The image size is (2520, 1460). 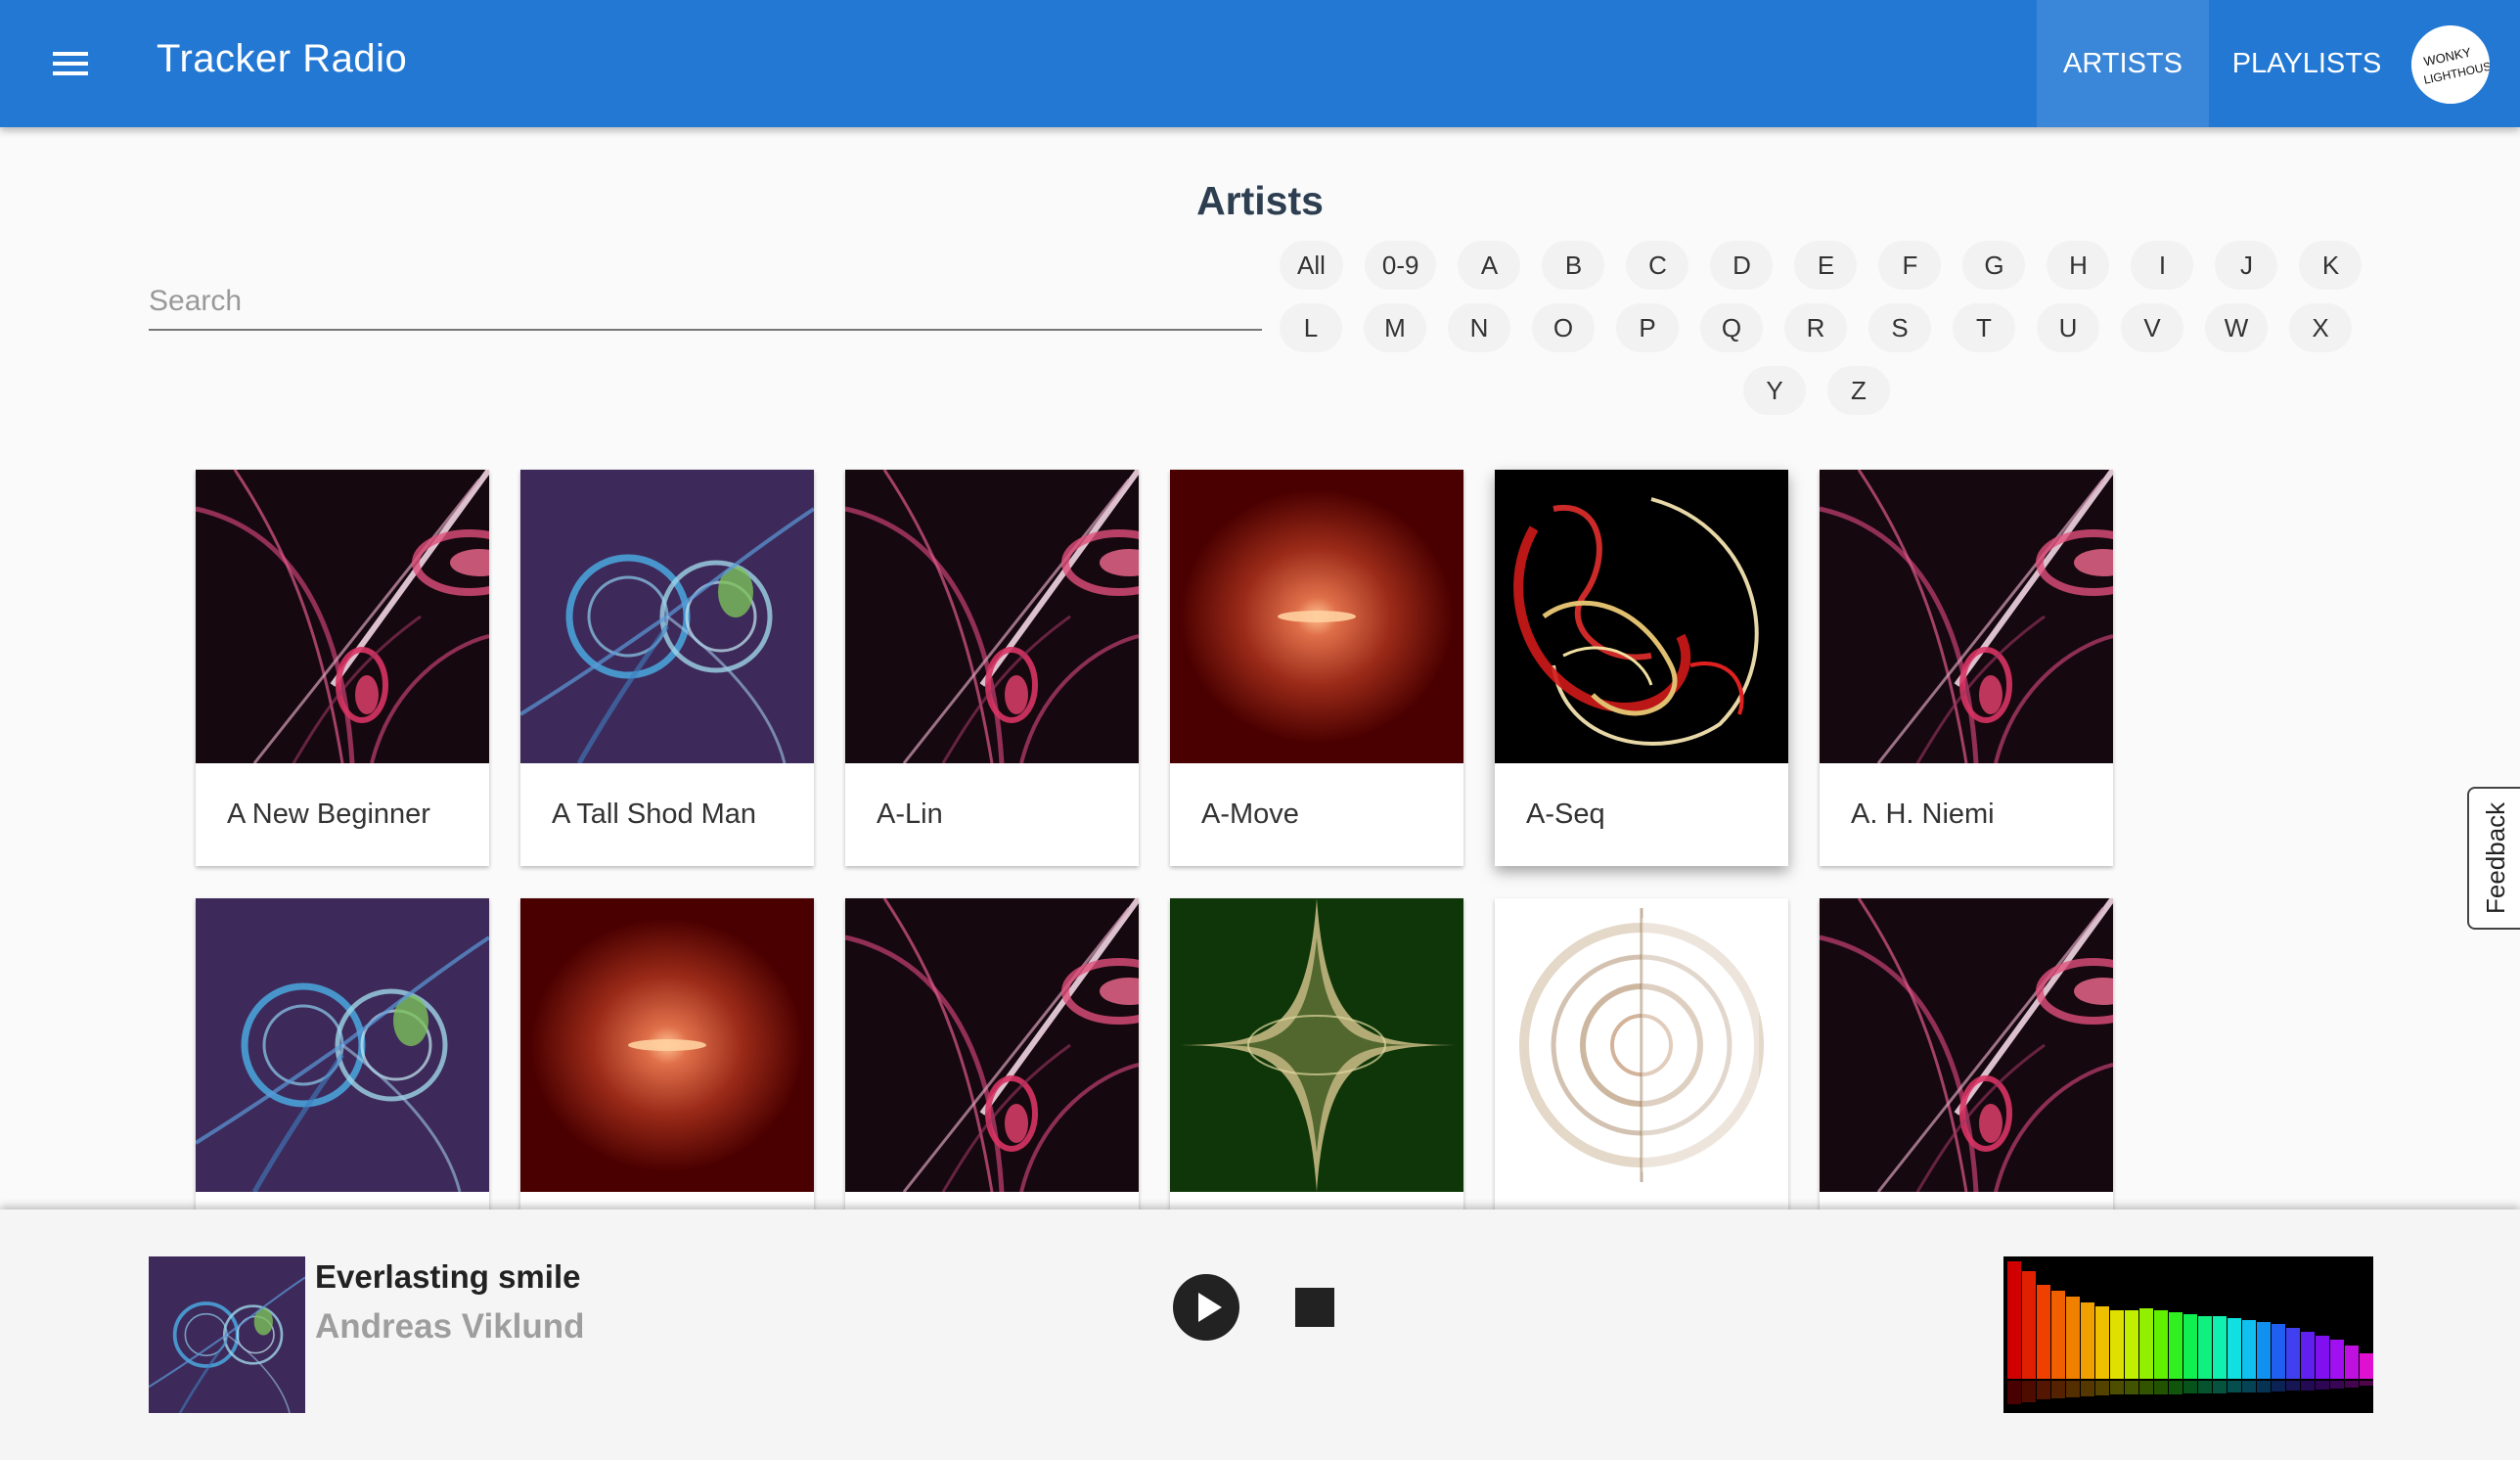 What do you see at coordinates (1858, 390) in the screenshot?
I see `letter-filter-z: Z` at bounding box center [1858, 390].